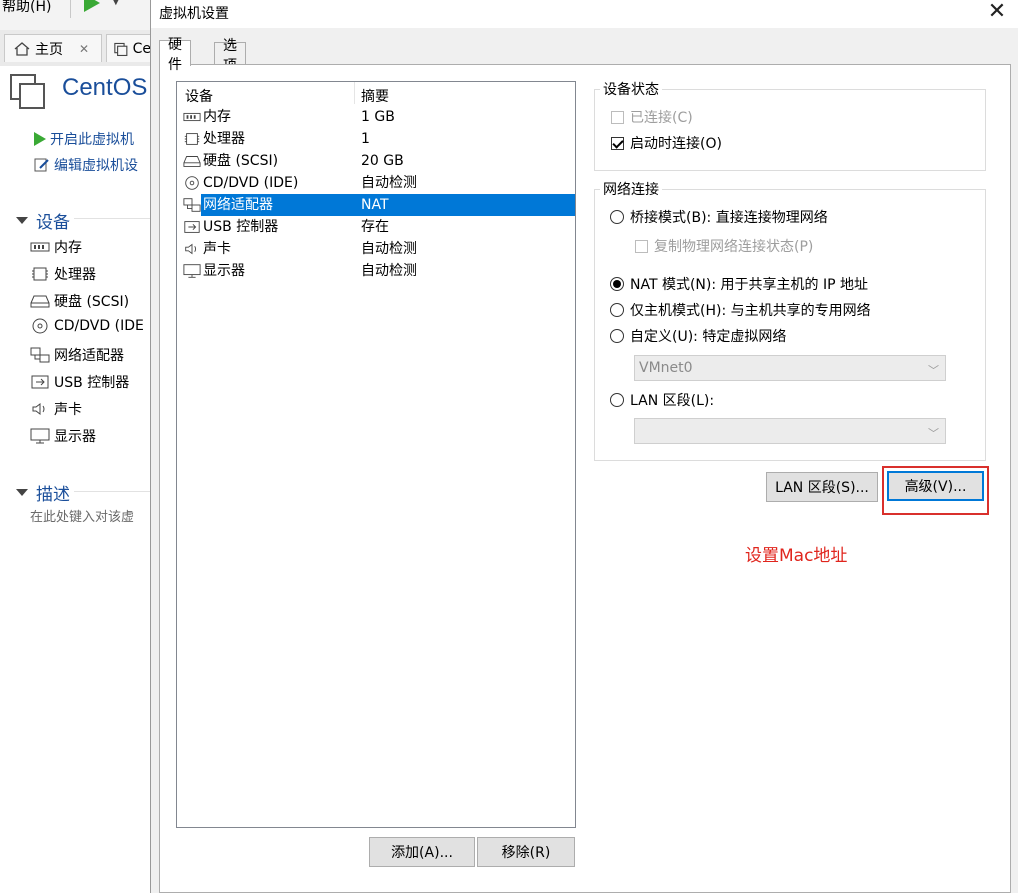 The width and height of the screenshot is (1018, 893). What do you see at coordinates (92, 6) in the screenshot?
I see `power-on-icon` at bounding box center [92, 6].